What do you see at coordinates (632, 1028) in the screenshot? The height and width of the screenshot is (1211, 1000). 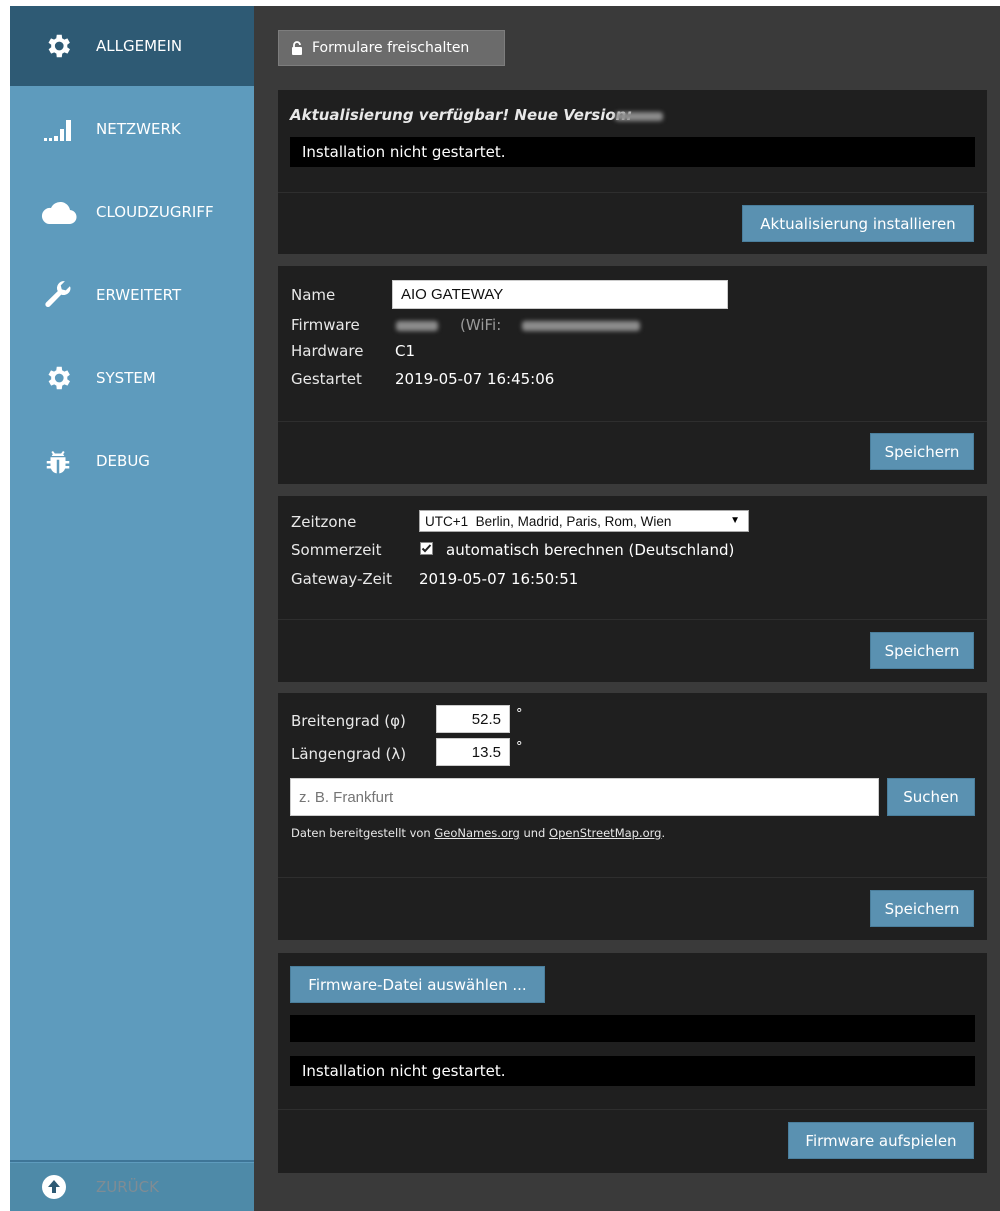 I see `firmware-file-name` at bounding box center [632, 1028].